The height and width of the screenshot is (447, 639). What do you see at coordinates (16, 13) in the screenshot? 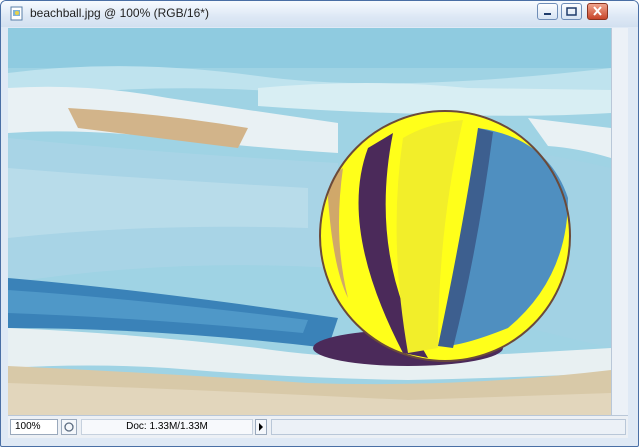
I see `document-icon` at bounding box center [16, 13].